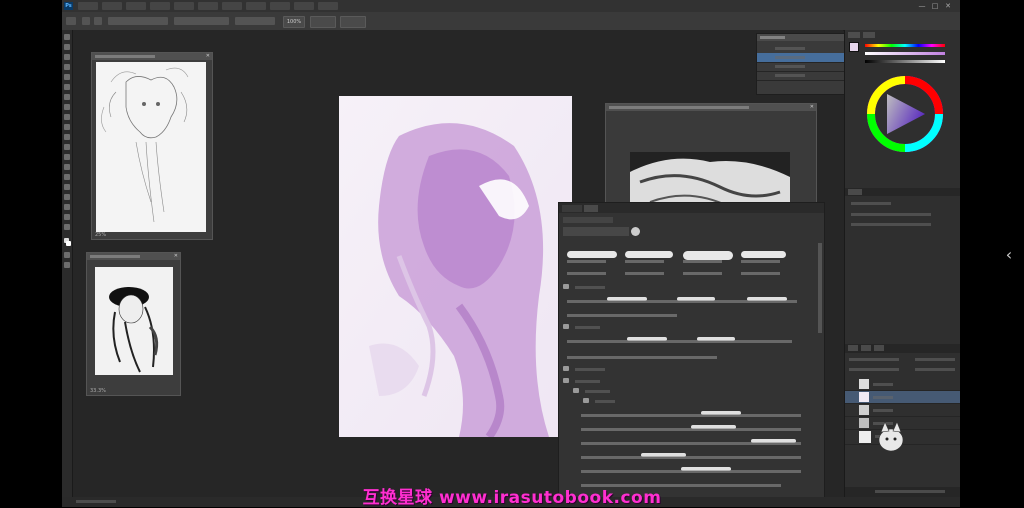  What do you see at coordinates (67, 147) in the screenshot?
I see `gradient-tool-icon` at bounding box center [67, 147].